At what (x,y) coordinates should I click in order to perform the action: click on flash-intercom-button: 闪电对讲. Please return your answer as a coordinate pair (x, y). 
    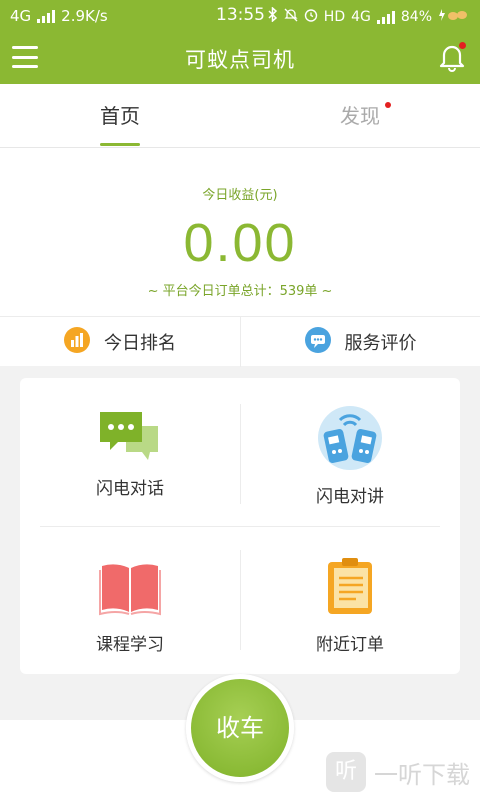
    Looking at the image, I should click on (350, 452).